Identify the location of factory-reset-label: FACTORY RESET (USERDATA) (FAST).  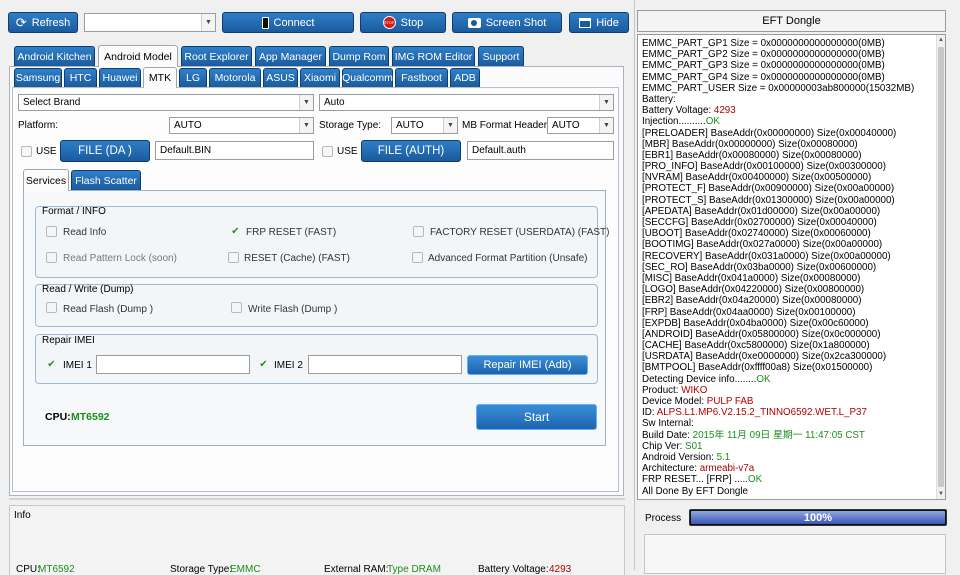
(520, 232).